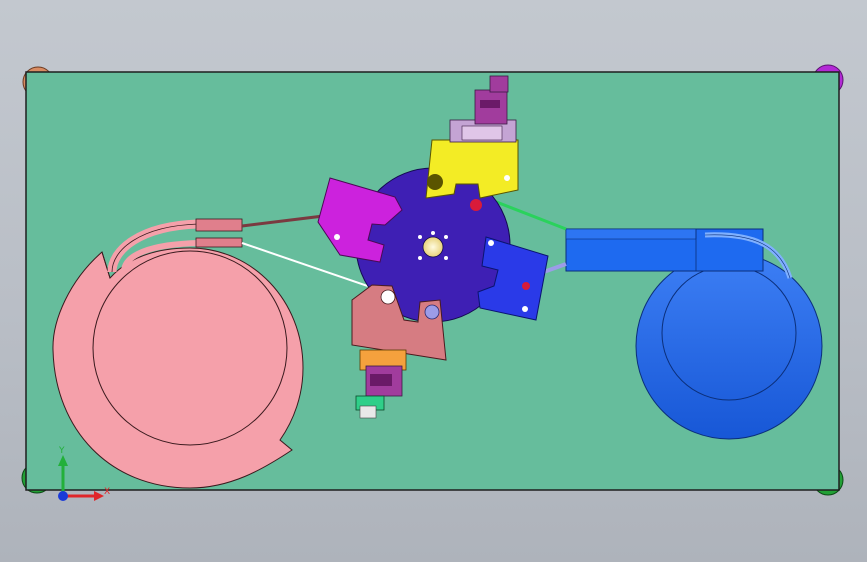 Image resolution: width=867 pixels, height=562 pixels. What do you see at coordinates (679, 253) in the screenshot?
I see `blue-feeder` at bounding box center [679, 253].